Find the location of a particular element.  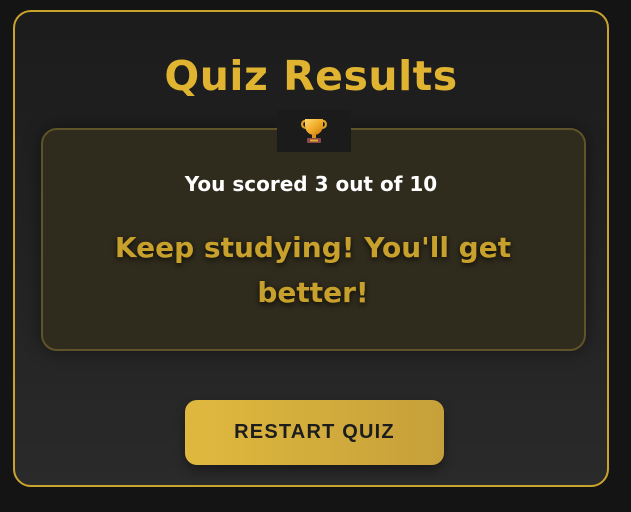

trophy-badge is located at coordinates (314, 131).